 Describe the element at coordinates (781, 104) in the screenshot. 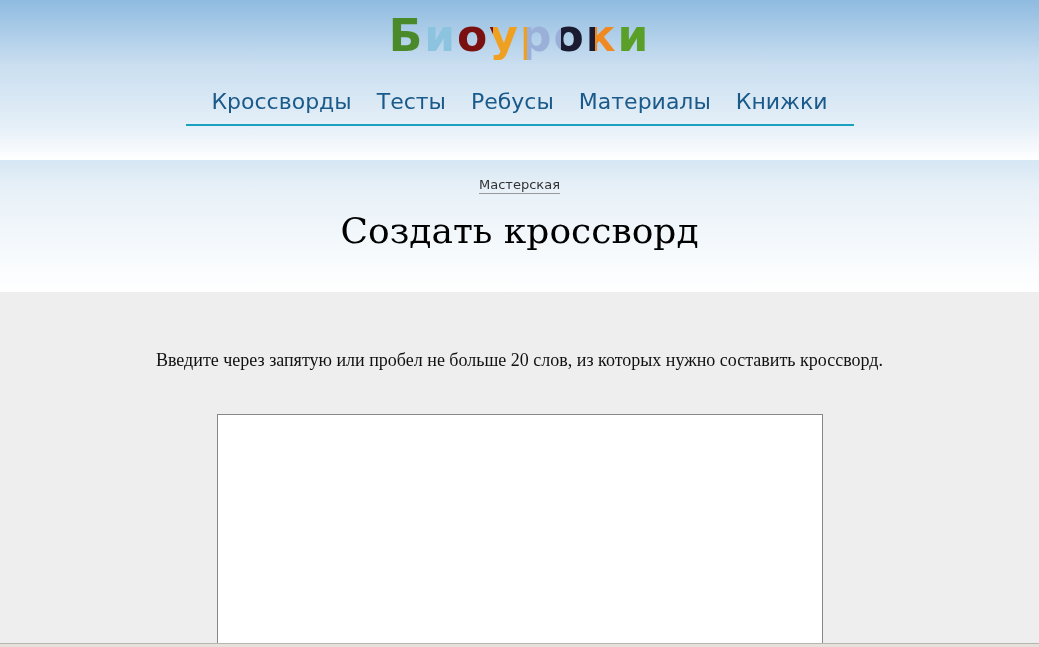

I see `nav-link: Книжки` at that location.